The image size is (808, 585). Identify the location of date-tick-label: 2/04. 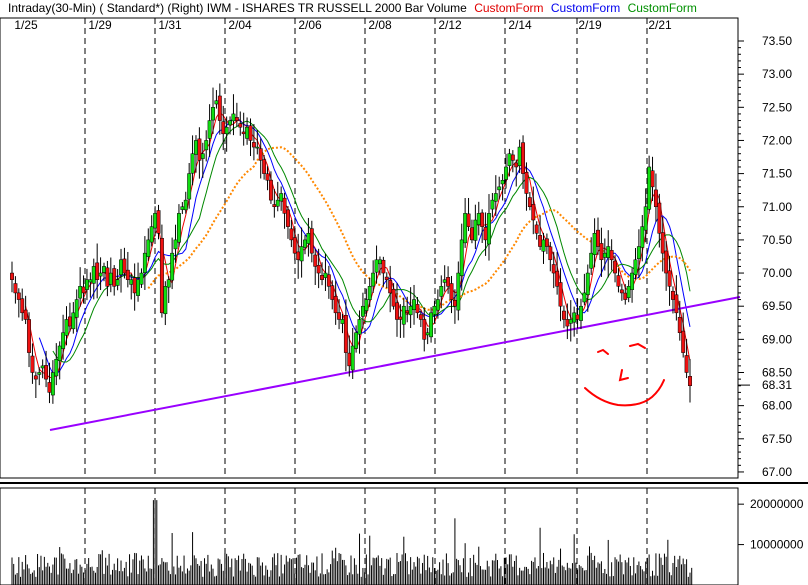
(240, 25).